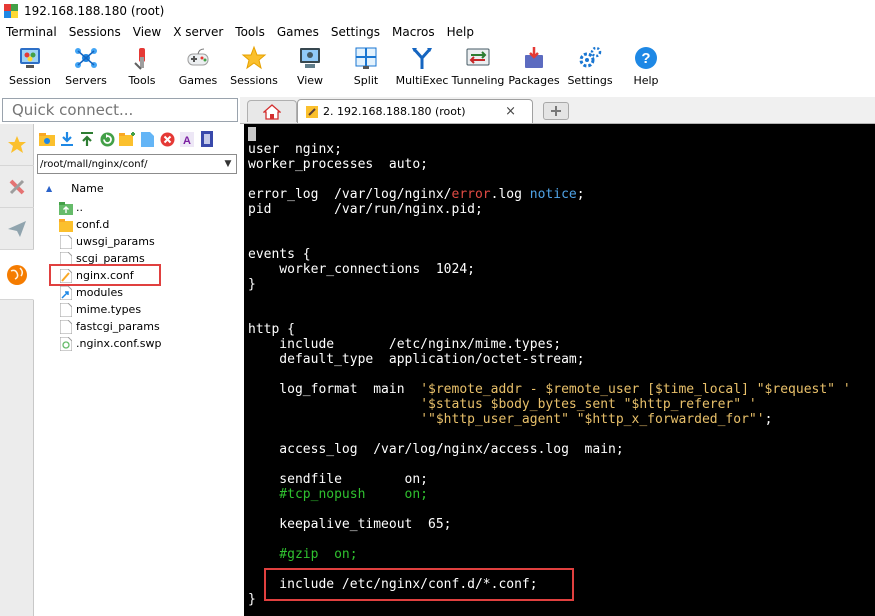  I want to click on sort-ascending-icon: ▲, so click(49, 188).